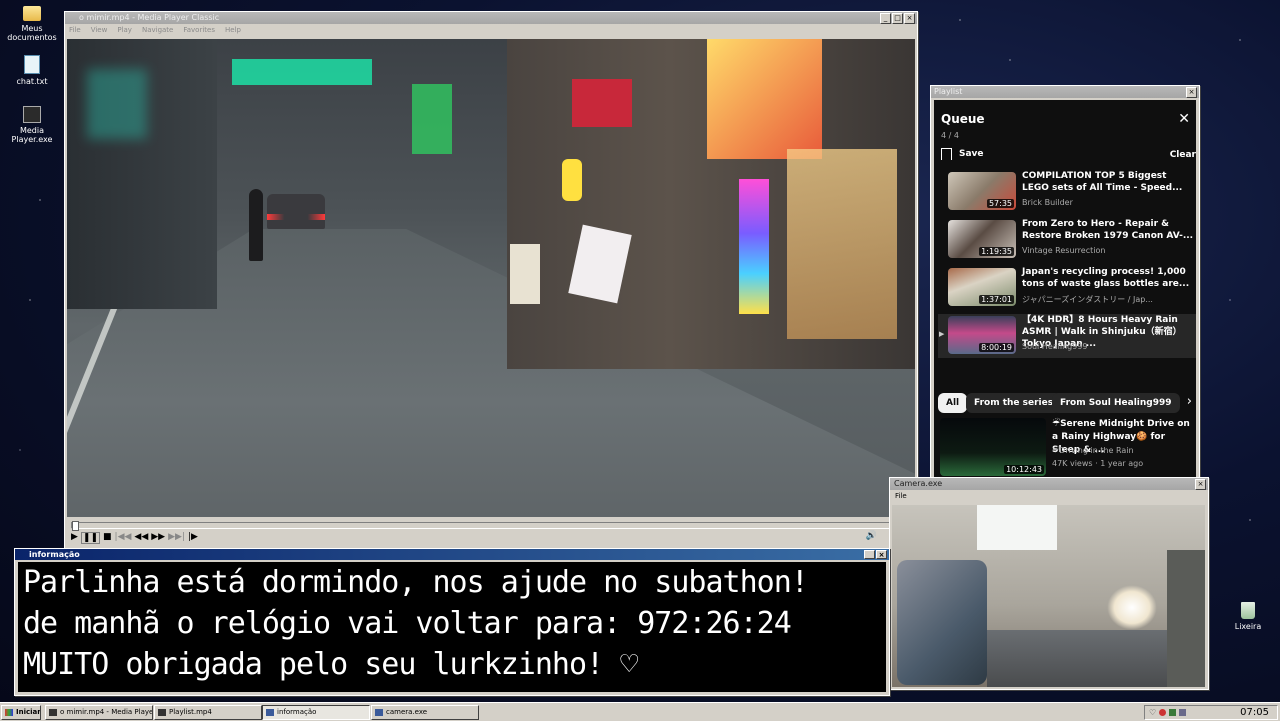 The height and width of the screenshot is (721, 1280). What do you see at coordinates (302, 72) in the screenshot?
I see `video-green-sign` at bounding box center [302, 72].